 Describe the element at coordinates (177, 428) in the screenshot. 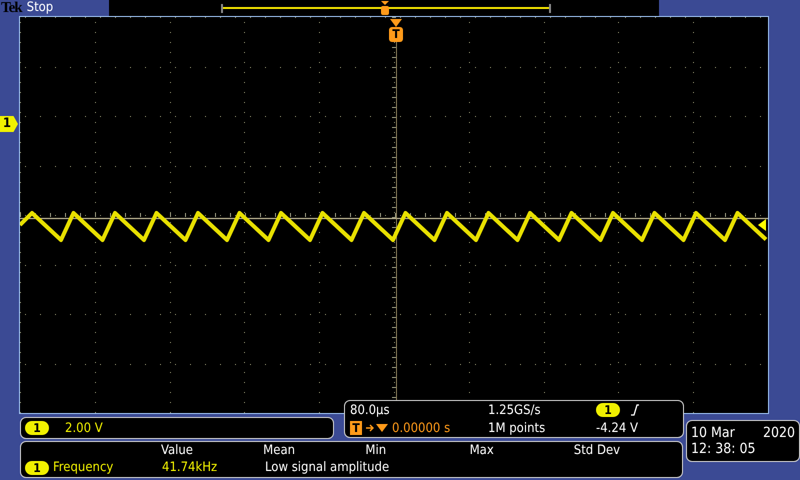

I see `channel-readout: 1 2.00 V` at that location.